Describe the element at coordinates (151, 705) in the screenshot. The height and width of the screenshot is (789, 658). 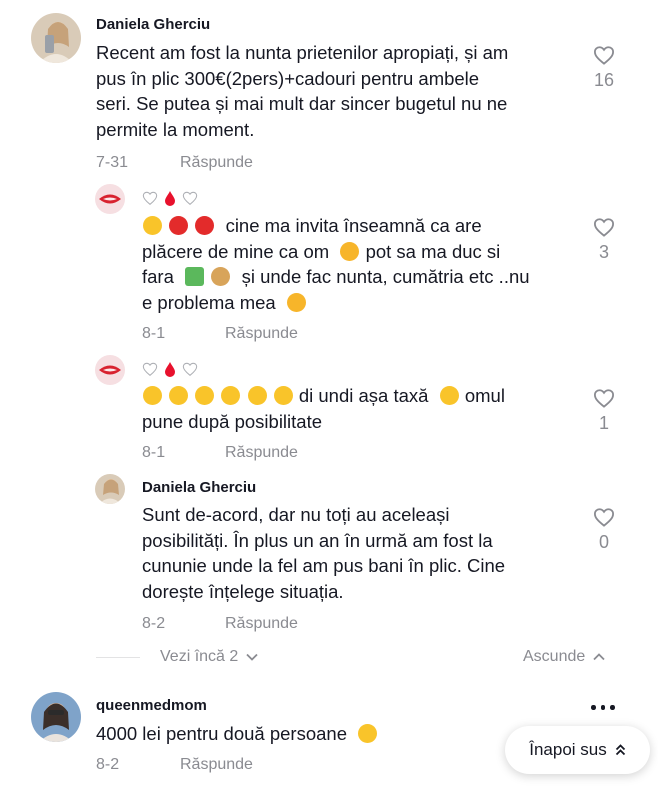
I see `comment-username: queenmedmom` at that location.